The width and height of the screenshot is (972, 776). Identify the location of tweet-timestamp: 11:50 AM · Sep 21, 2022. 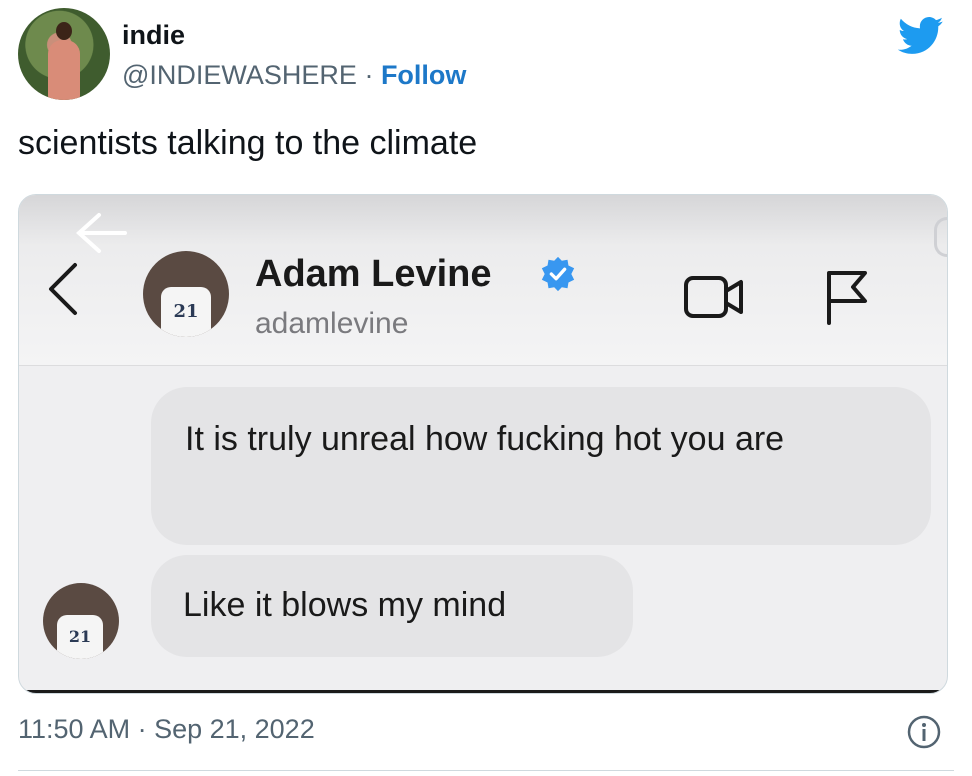
(166, 729).